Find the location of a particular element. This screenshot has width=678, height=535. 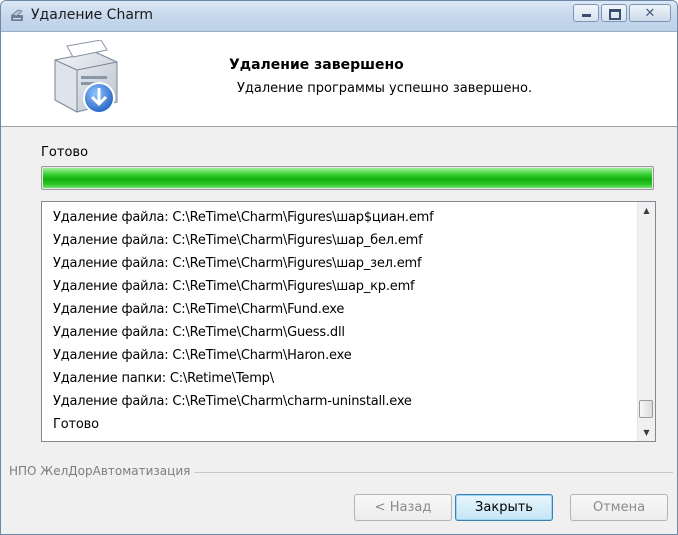

uninstall-graphic-icon is located at coordinates (86, 77).